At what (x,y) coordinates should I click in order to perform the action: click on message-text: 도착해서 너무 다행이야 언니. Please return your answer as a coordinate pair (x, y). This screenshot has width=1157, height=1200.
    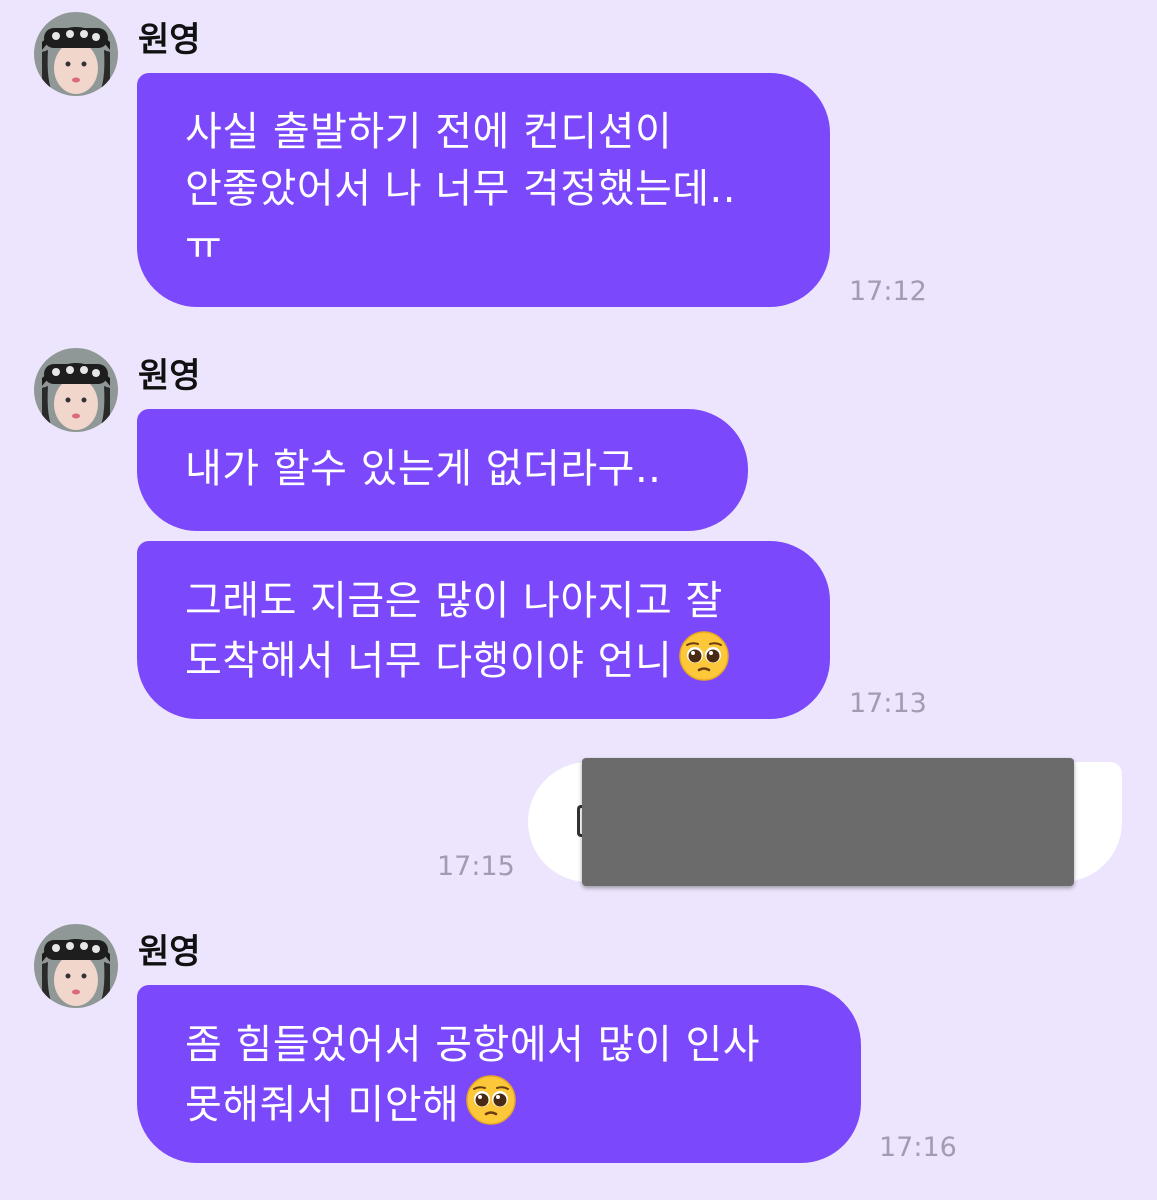
    Looking at the image, I should click on (429, 661).